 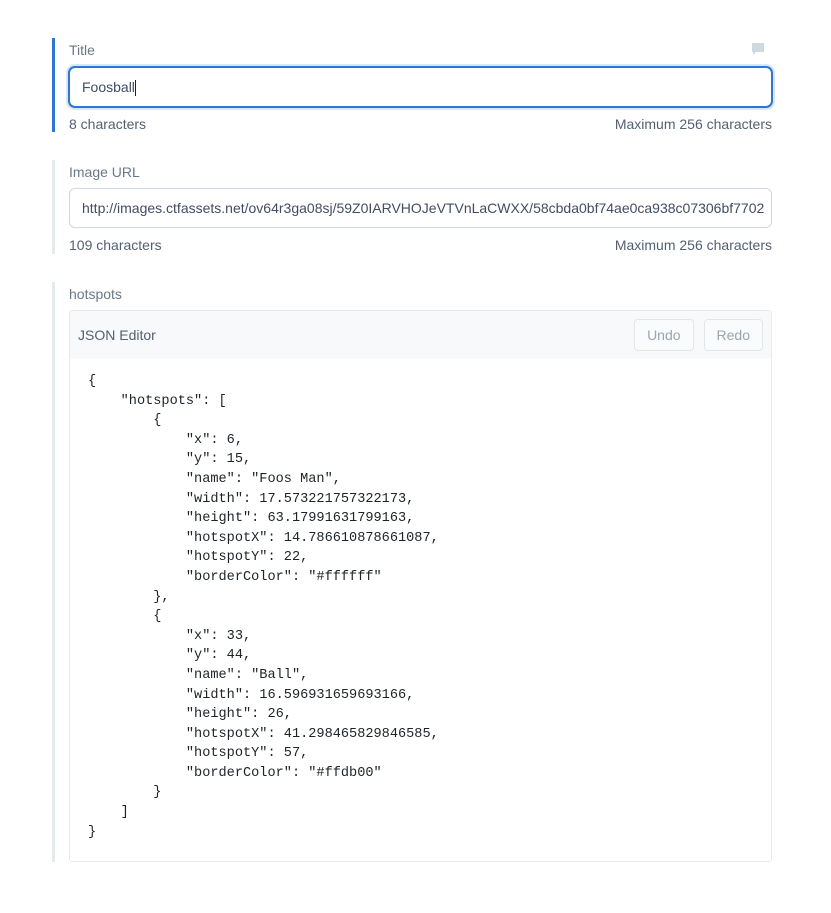 I want to click on text-caret, so click(x=135, y=88).